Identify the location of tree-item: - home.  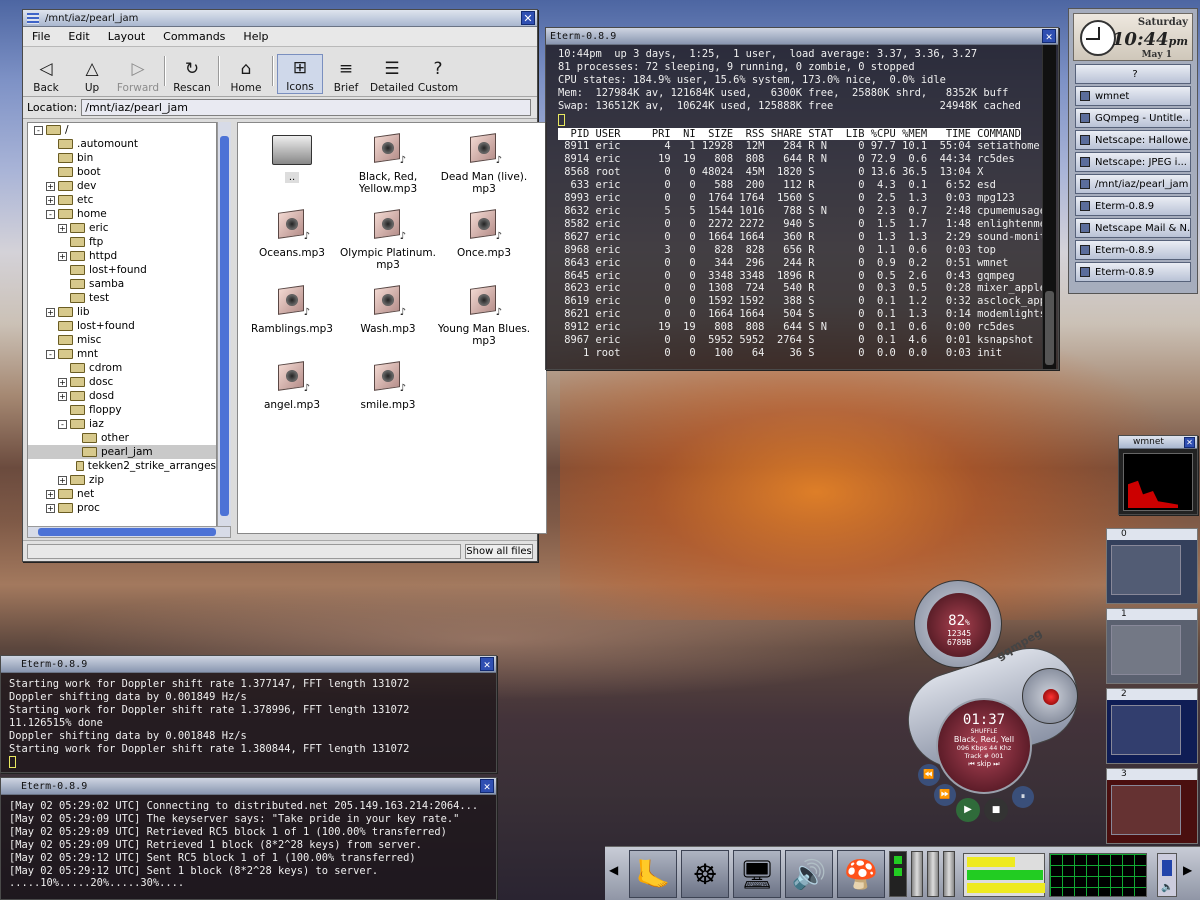
(122, 214).